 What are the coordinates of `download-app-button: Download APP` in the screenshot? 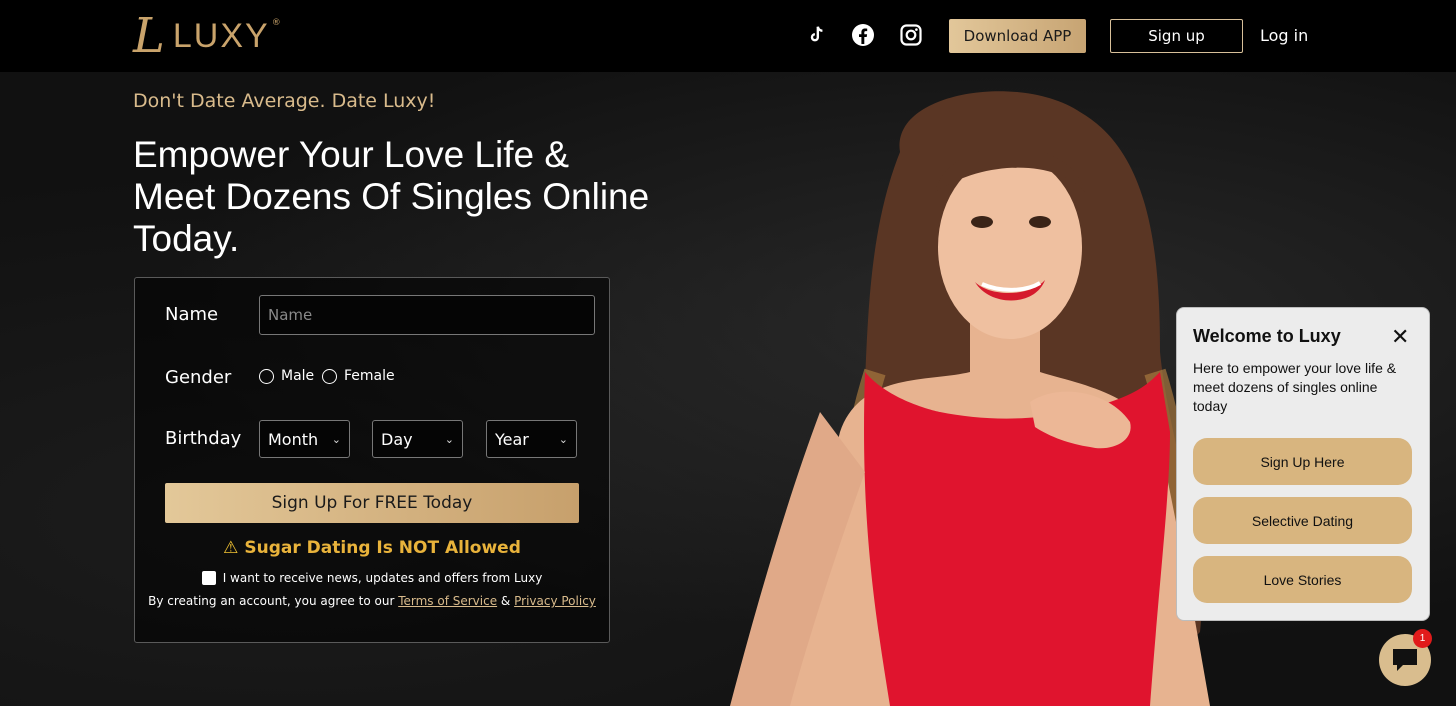 It's located at (1017, 36).